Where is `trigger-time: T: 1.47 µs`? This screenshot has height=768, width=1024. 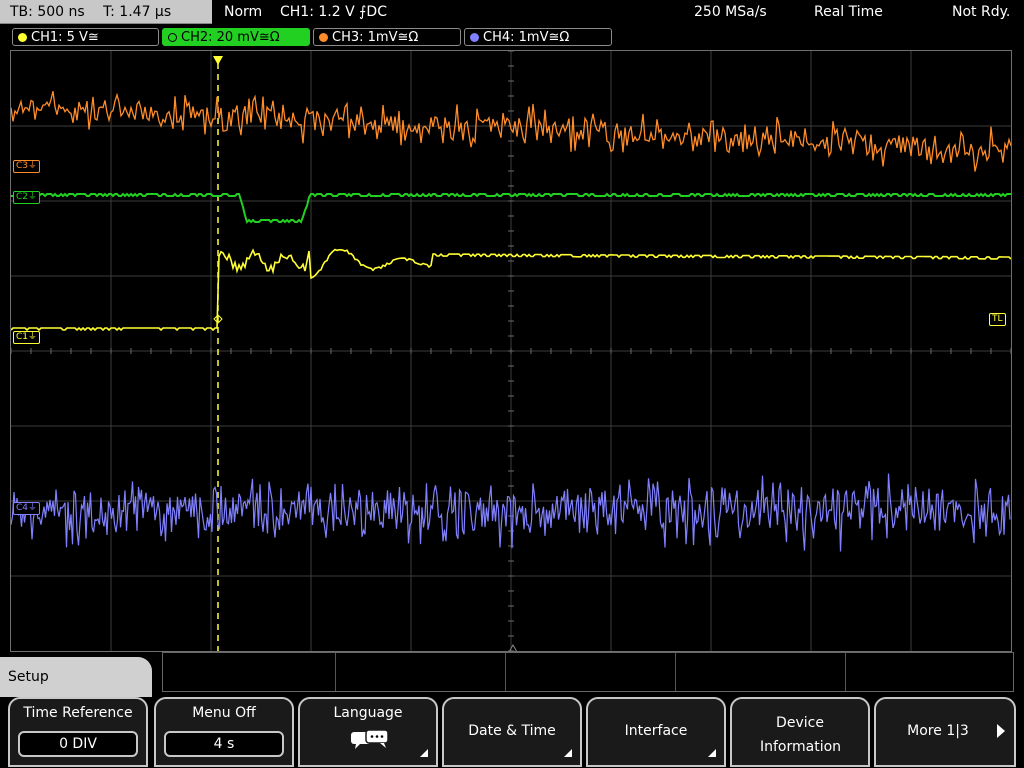 trigger-time: T: 1.47 µs is located at coordinates (137, 12).